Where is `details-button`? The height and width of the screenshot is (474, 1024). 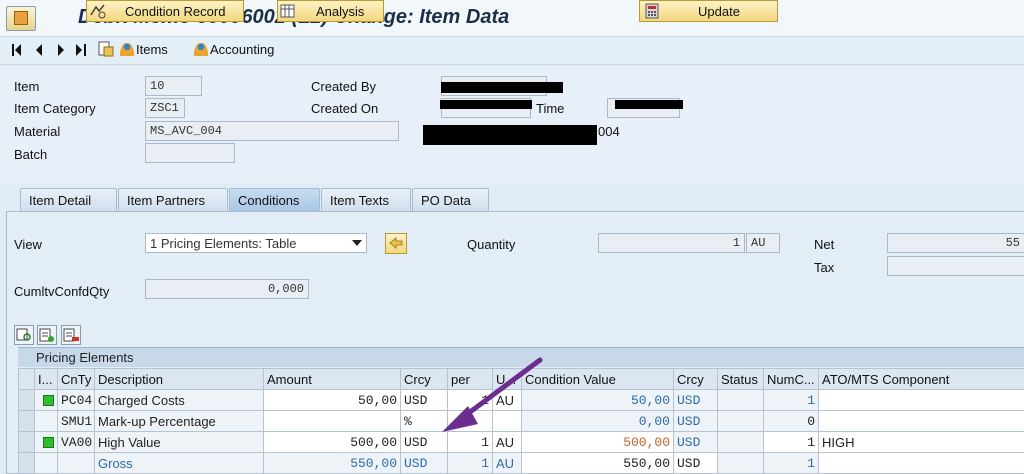
details-button is located at coordinates (24, 335).